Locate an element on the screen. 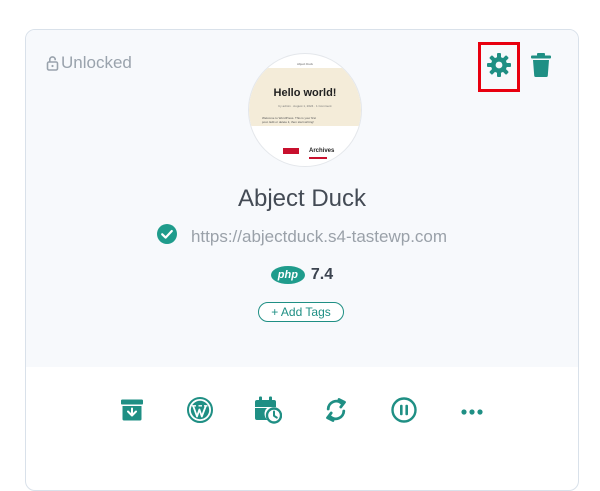  site-url-row: https://abjectduck.s4-tastewp.com is located at coordinates (302, 236).